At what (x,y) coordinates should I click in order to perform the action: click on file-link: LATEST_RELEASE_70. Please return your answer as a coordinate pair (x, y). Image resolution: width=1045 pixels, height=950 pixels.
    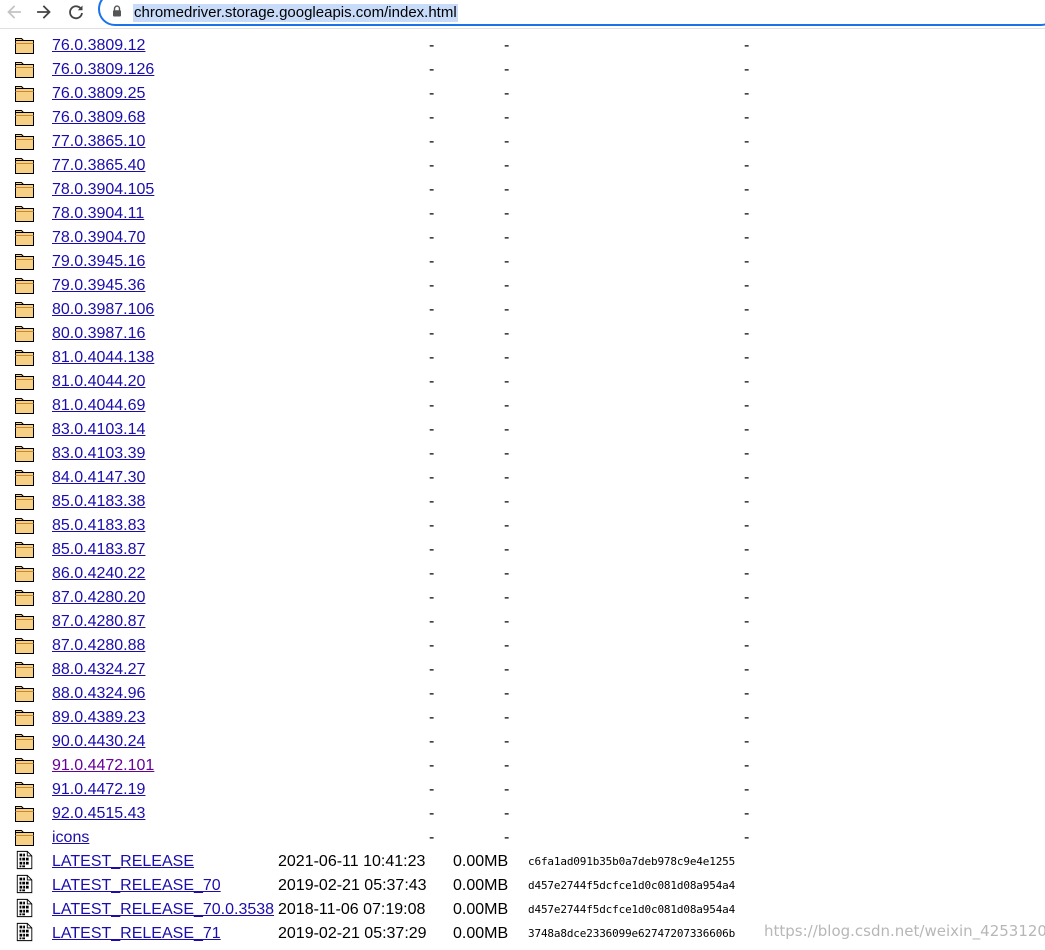
    Looking at the image, I should click on (136, 886).